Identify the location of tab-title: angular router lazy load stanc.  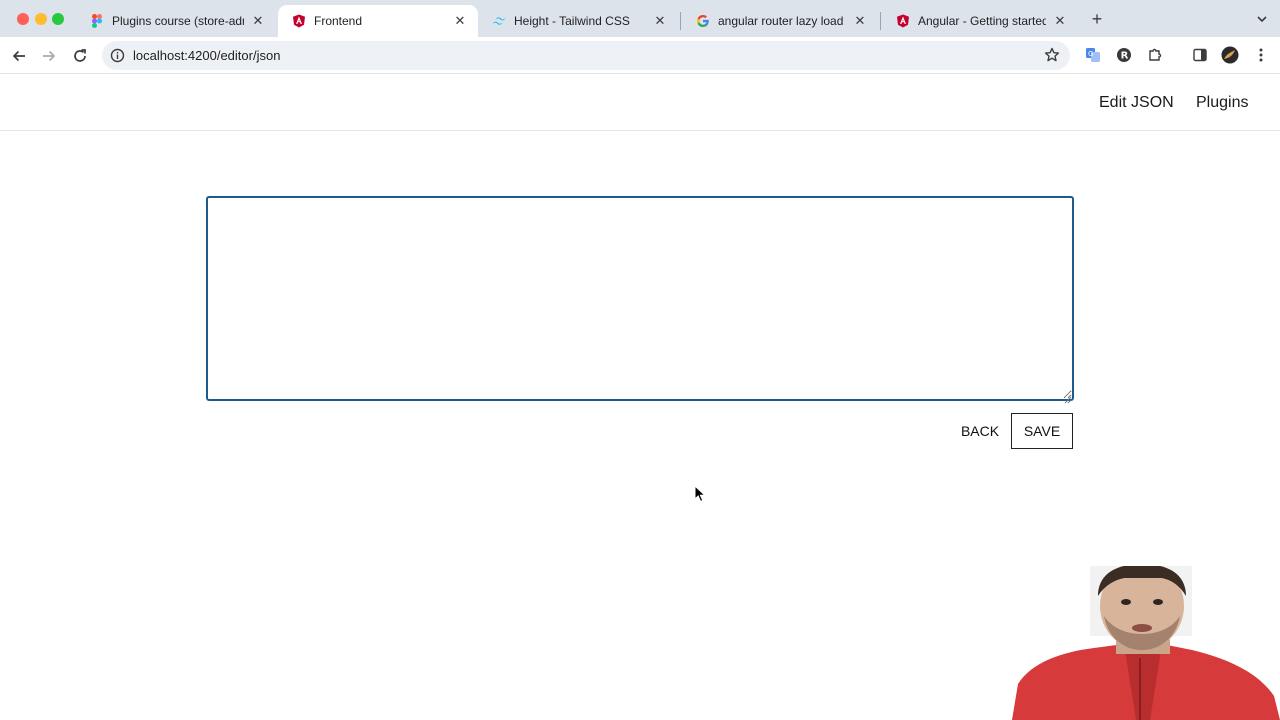
(782, 21).